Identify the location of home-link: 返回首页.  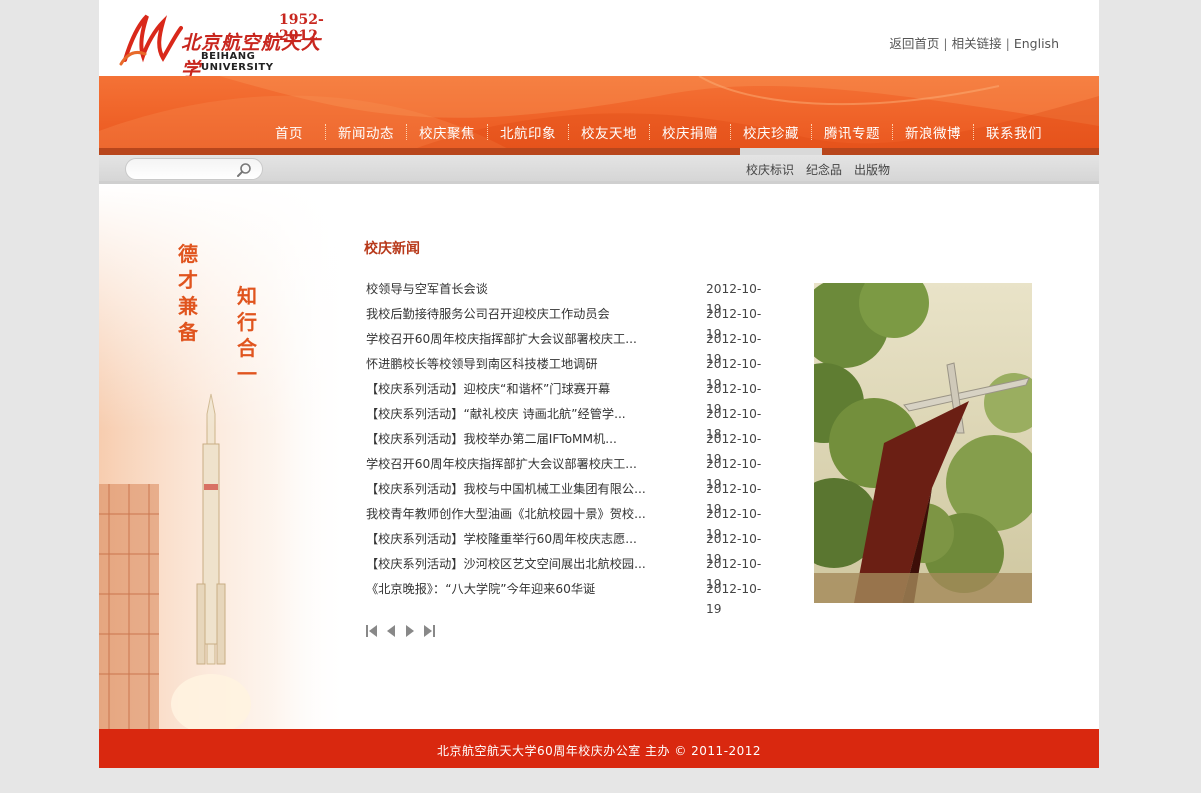
(914, 43).